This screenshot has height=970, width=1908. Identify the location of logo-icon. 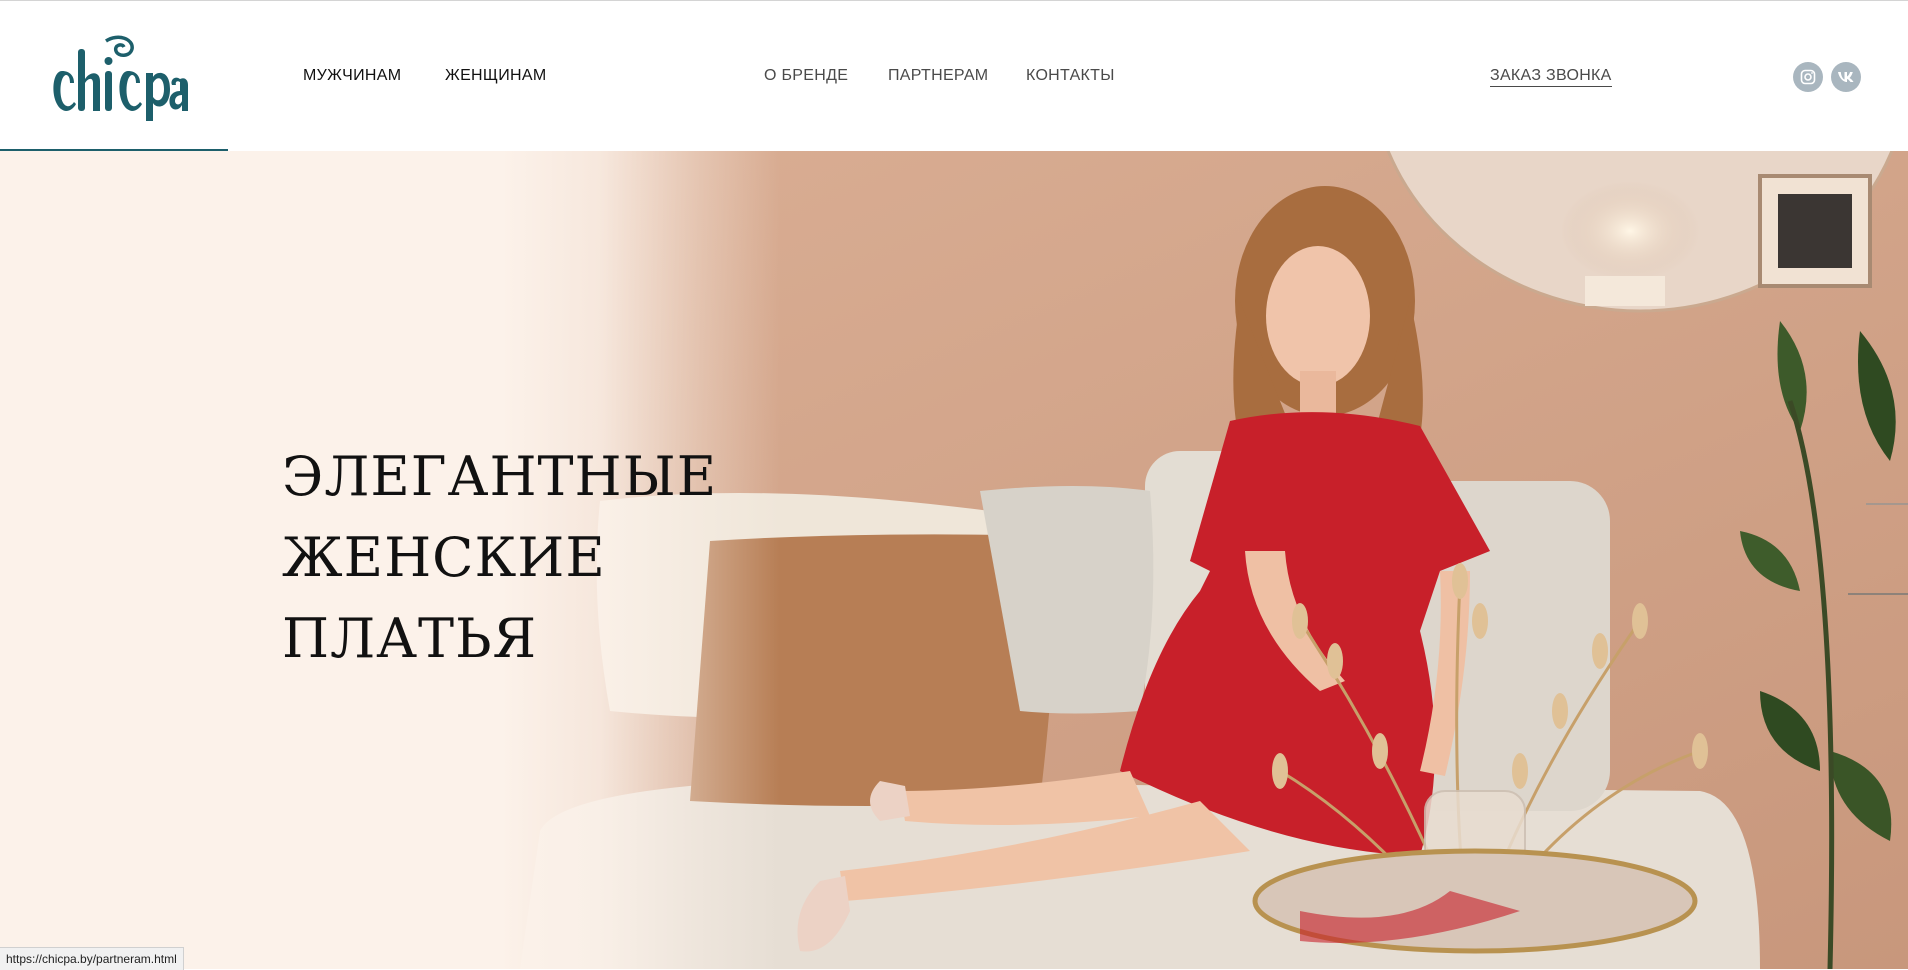
(120, 78).